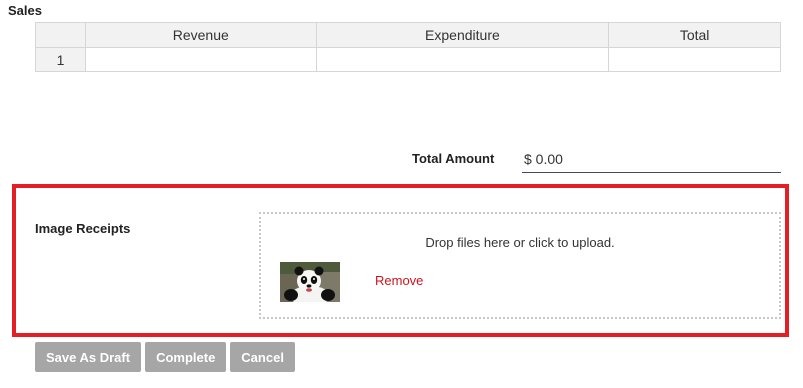 The width and height of the screenshot is (803, 388). I want to click on panda-photo-icon, so click(310, 282).